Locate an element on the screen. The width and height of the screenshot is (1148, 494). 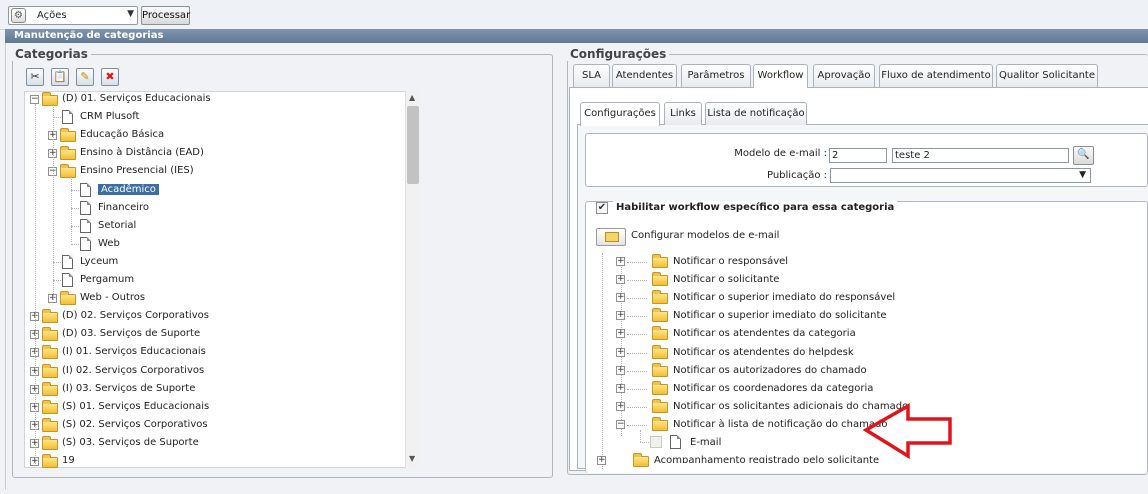
tree-item-text: Pergamum is located at coordinates (107, 279).